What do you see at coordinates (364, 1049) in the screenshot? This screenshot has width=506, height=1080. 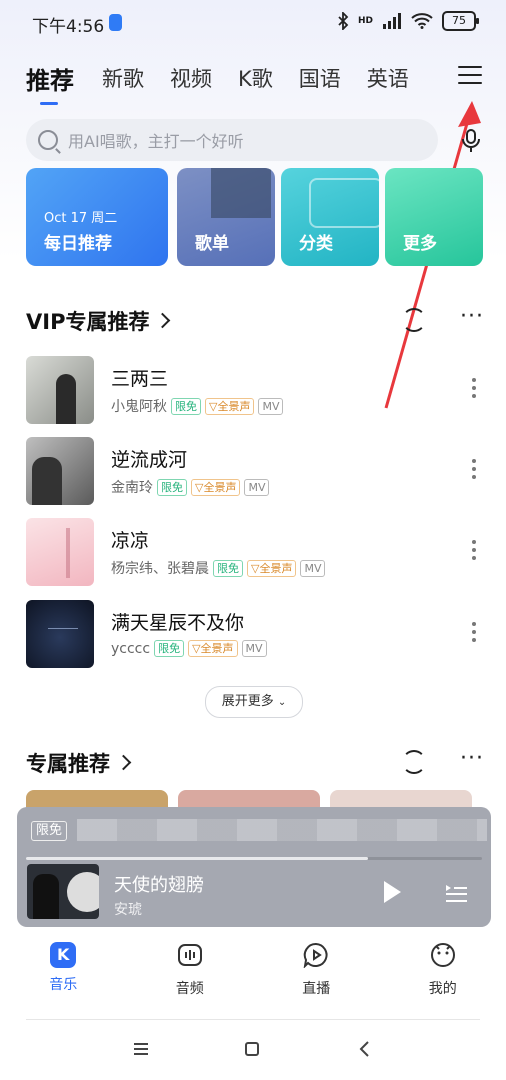 I see `back-icon` at bounding box center [364, 1049].